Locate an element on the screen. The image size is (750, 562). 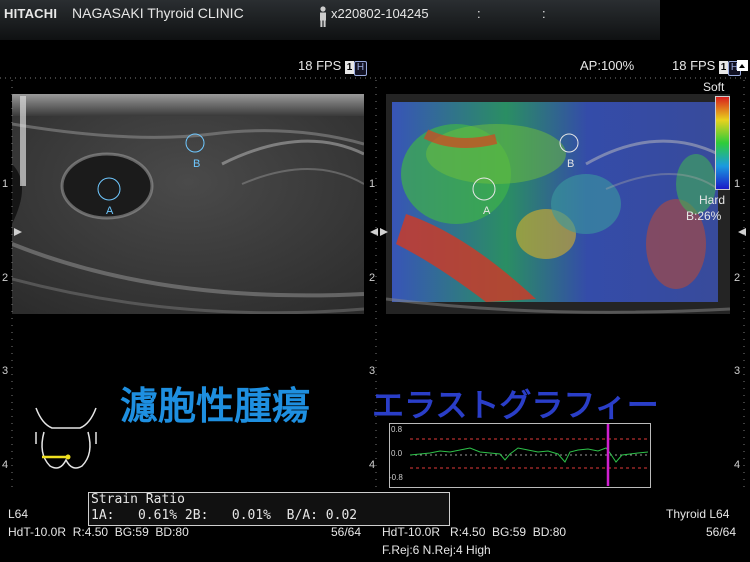
left-image-params: HdT-10.0R R:4.50 BG:59 BD:80 is located at coordinates (98, 532).